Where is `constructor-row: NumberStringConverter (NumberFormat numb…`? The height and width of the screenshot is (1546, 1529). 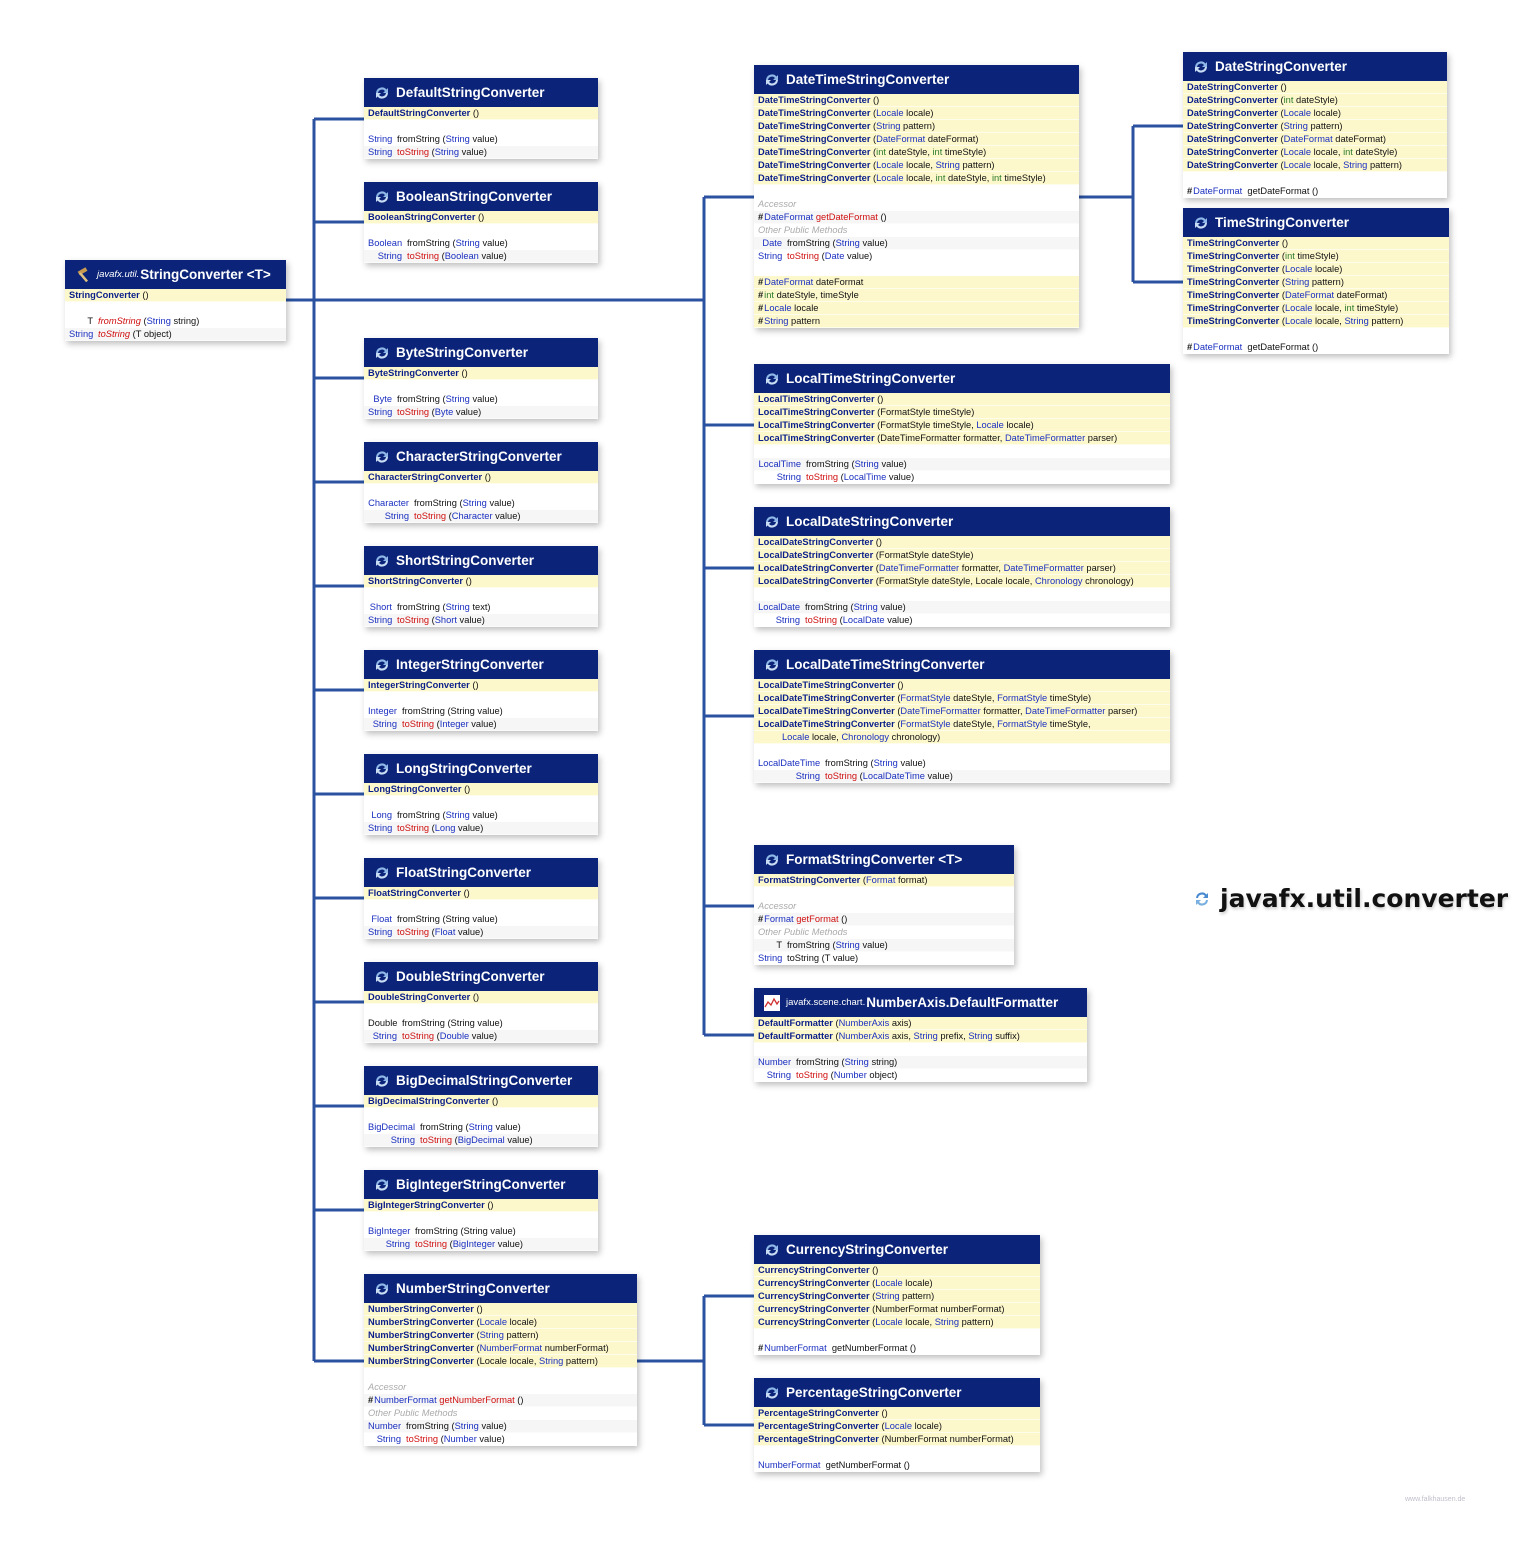 constructor-row: NumberStringConverter (NumberFormat numb… is located at coordinates (500, 1348).